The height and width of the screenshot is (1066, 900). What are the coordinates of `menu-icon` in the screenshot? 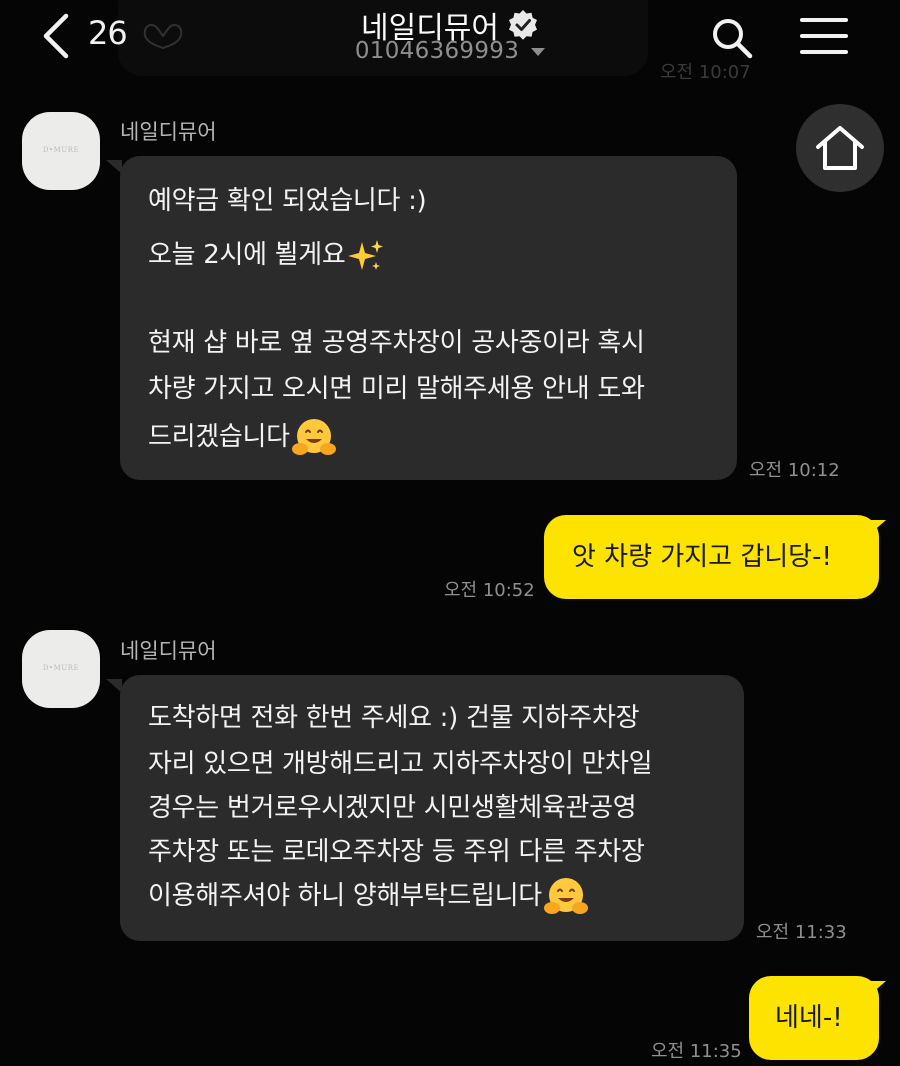 It's located at (824, 36).